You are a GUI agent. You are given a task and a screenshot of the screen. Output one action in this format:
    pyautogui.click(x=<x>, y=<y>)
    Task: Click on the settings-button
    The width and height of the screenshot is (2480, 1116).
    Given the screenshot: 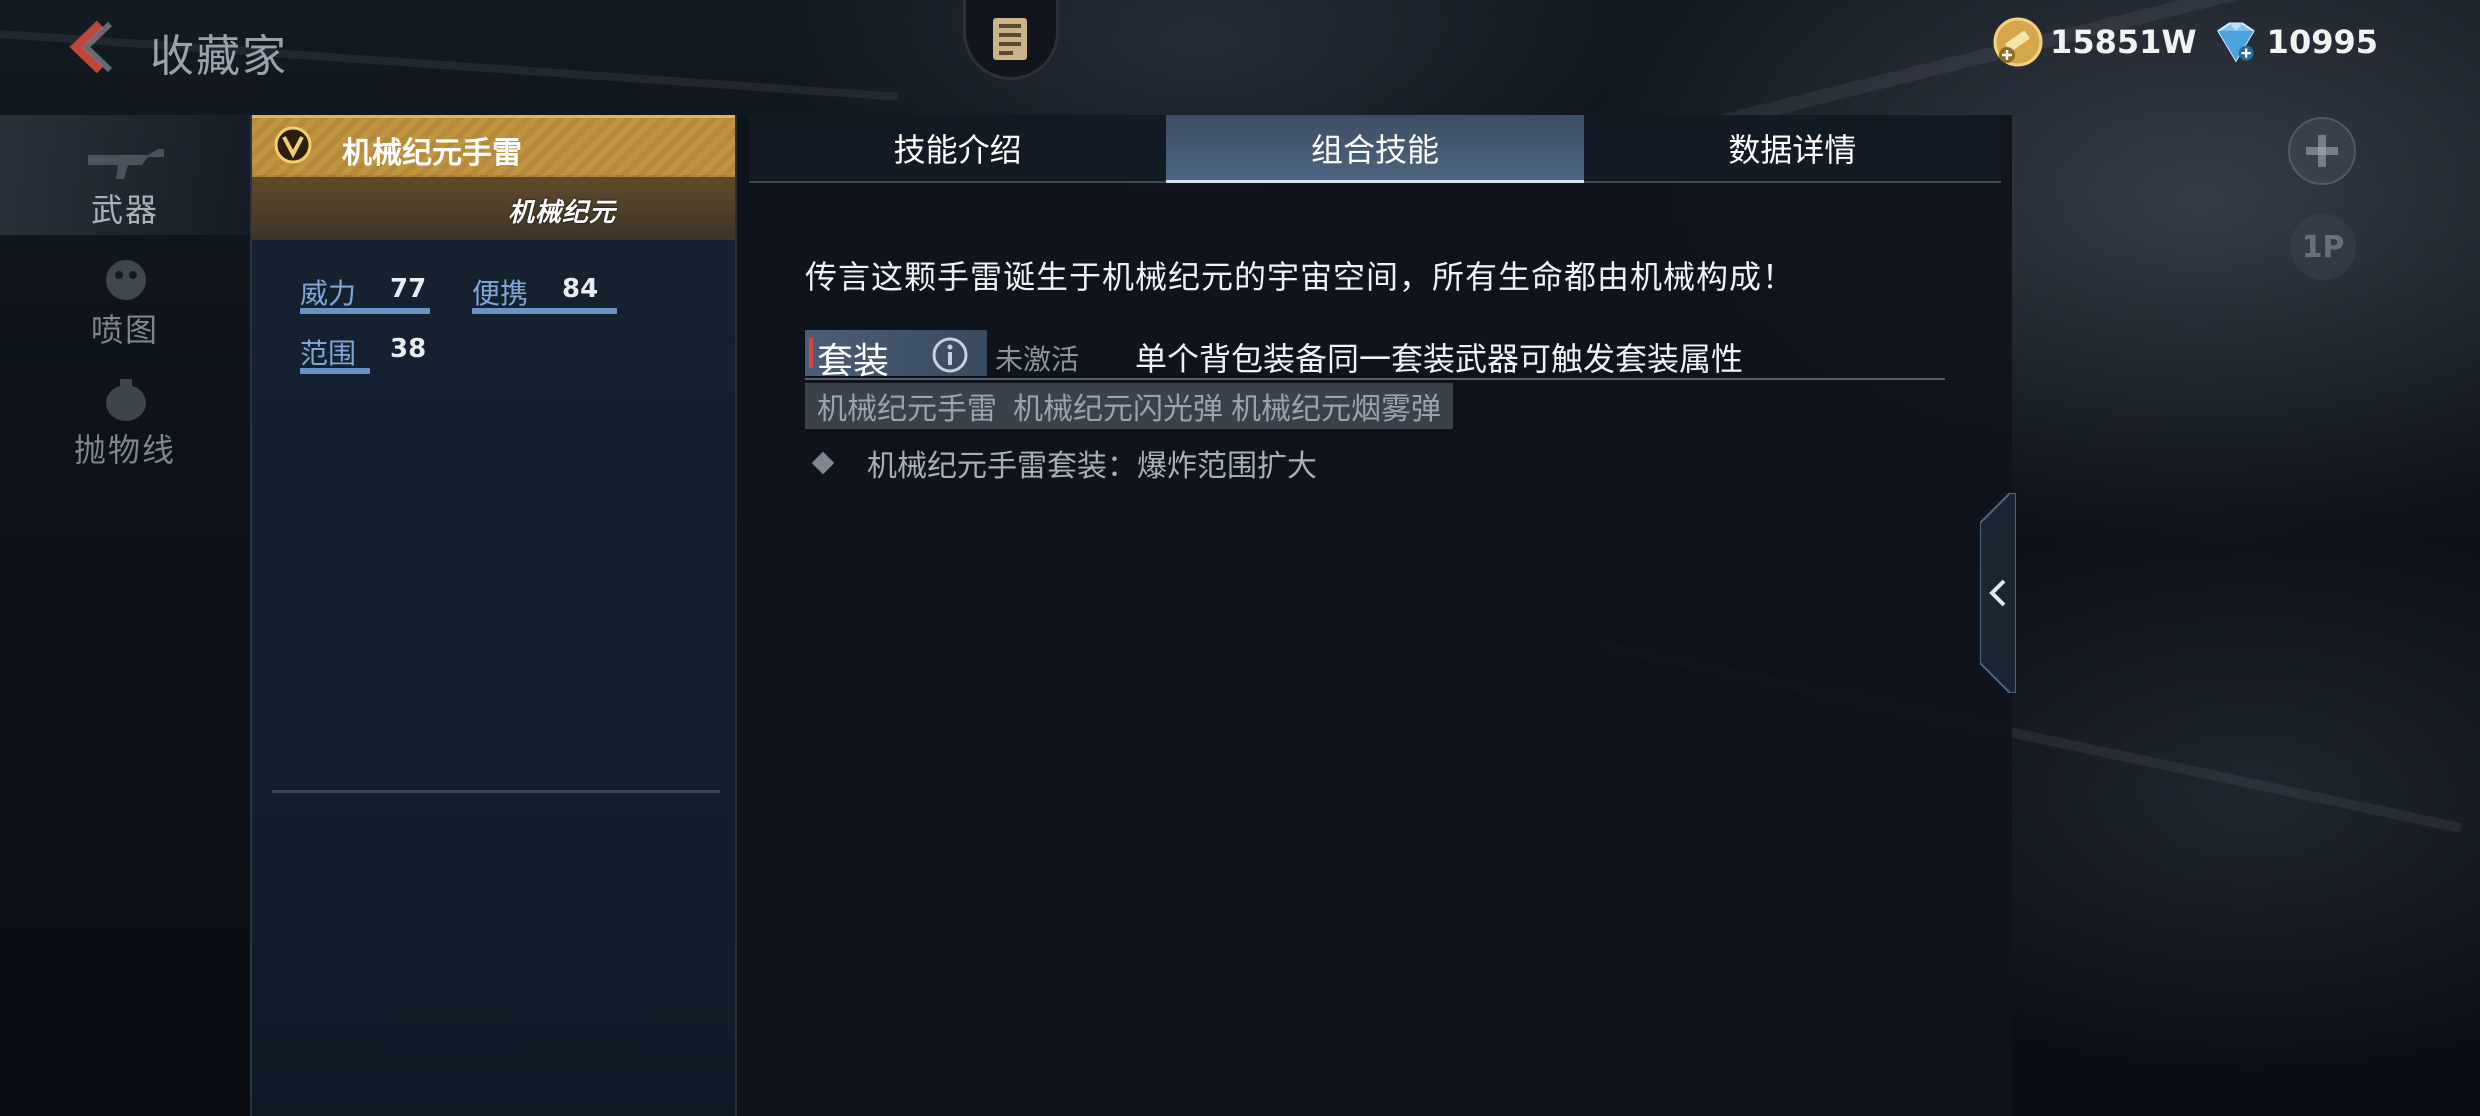 What is the action you would take?
    pyautogui.click(x=2322, y=151)
    